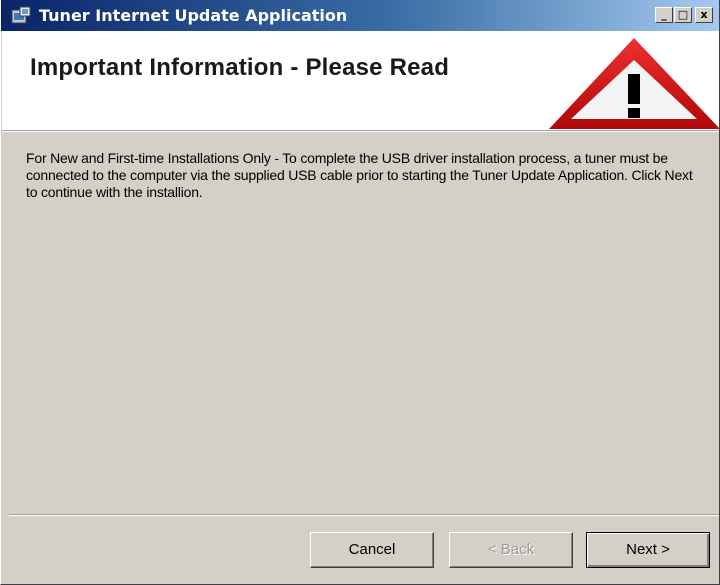 This screenshot has height=585, width=720. I want to click on header-divider, so click(360, 131).